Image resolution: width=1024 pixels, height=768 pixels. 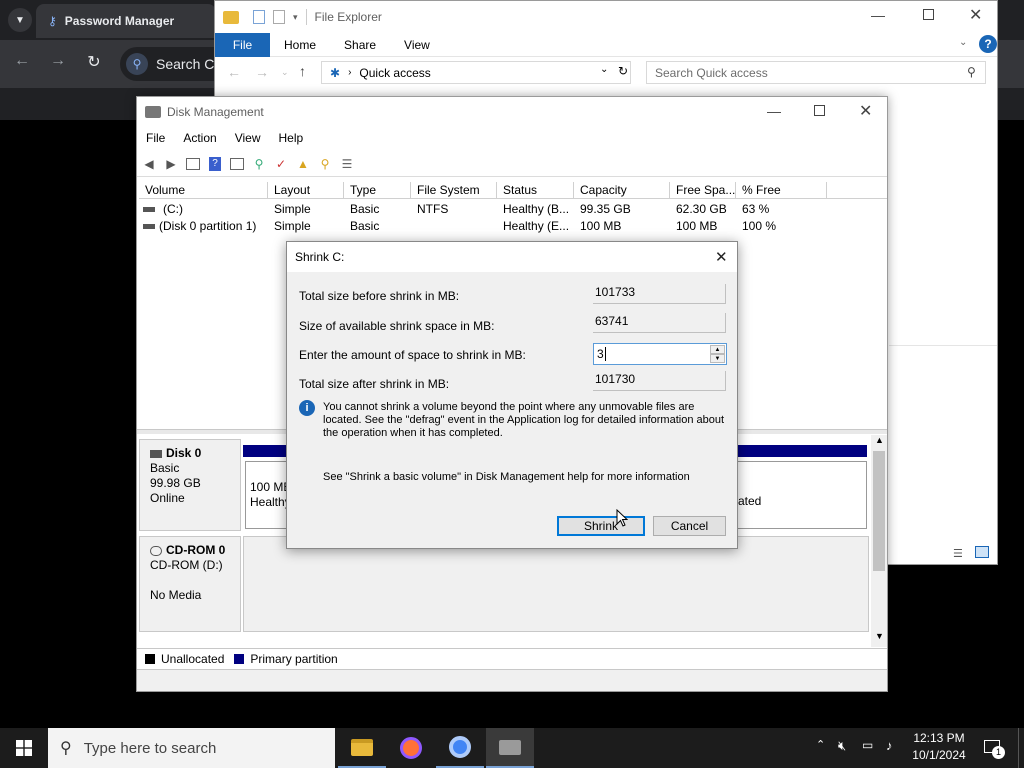 What do you see at coordinates (717, 358) in the screenshot?
I see `spin-down-button: ▼` at bounding box center [717, 358].